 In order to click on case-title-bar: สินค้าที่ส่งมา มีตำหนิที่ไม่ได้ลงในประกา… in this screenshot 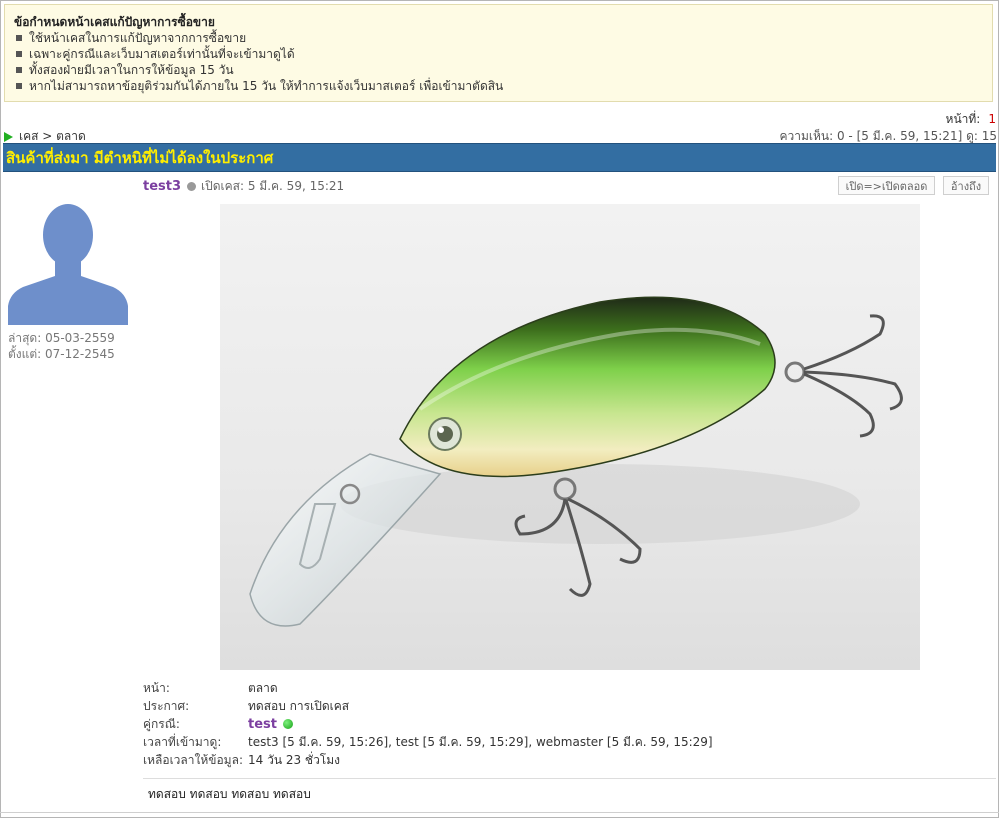, I will do `click(499, 157)`.